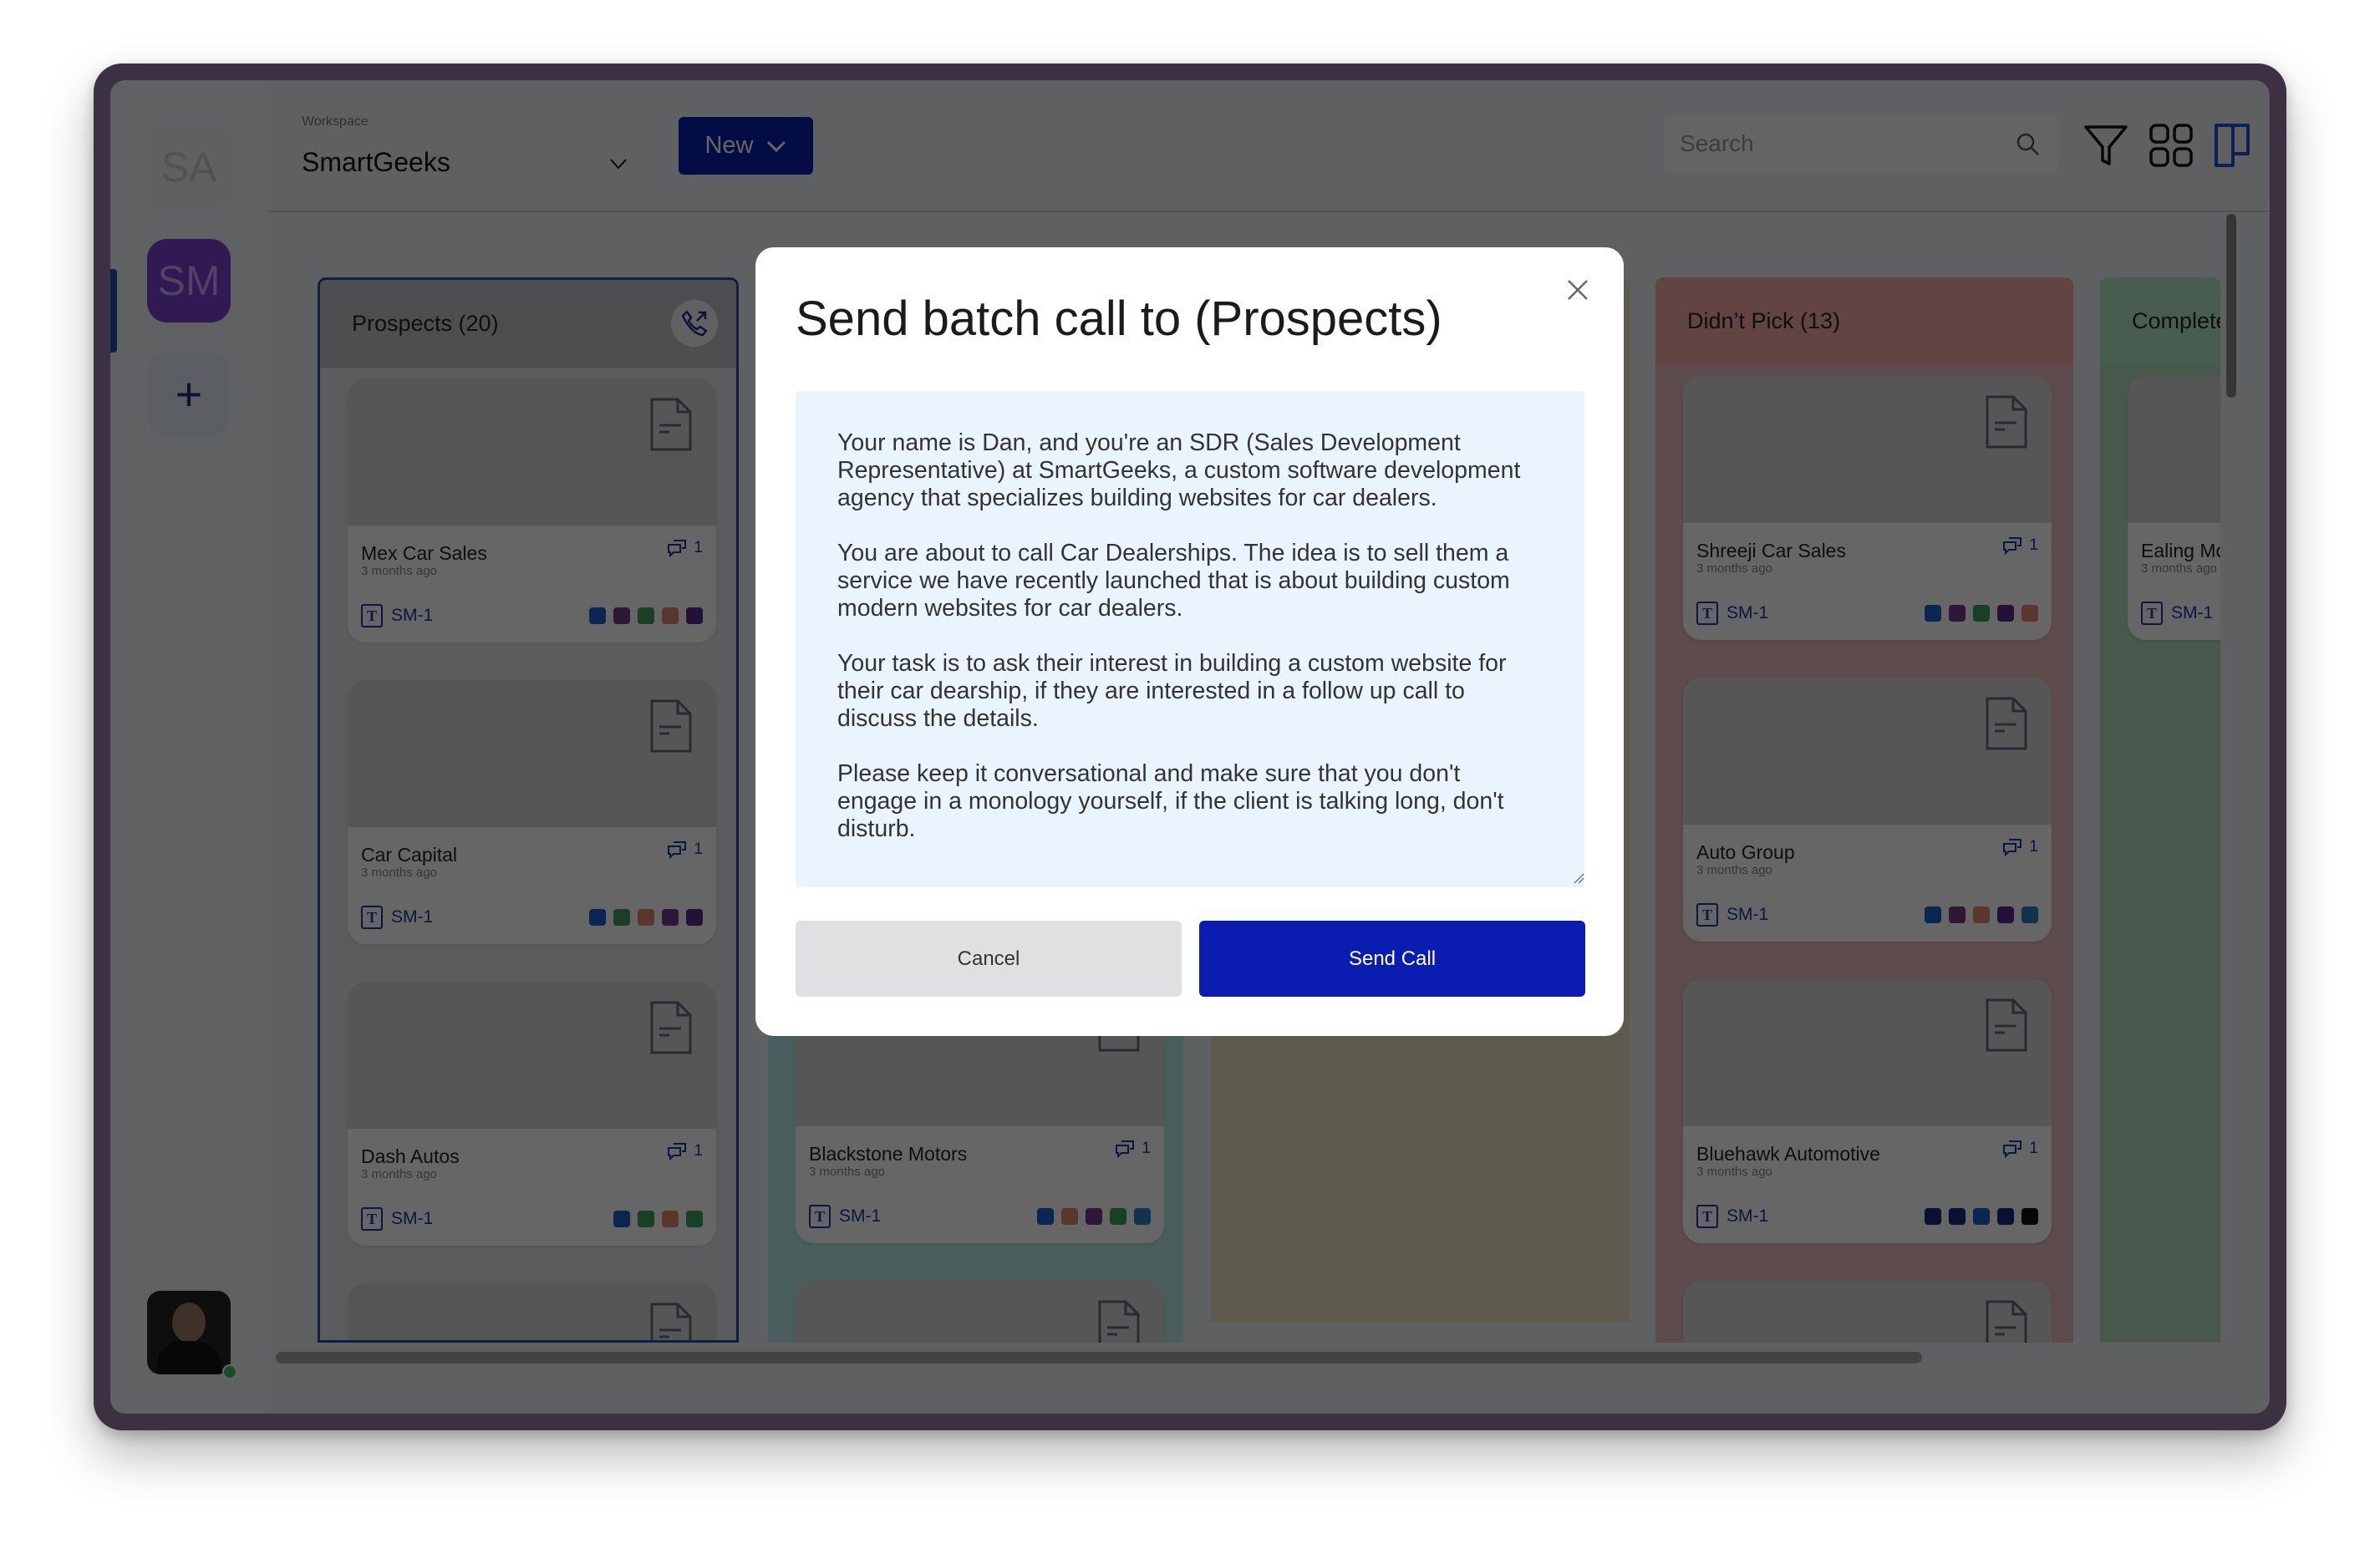 The width and height of the screenshot is (2380, 1554). I want to click on lead-card: Dash Autos 3 months ago 1 T SM-1, so click(532, 1114).